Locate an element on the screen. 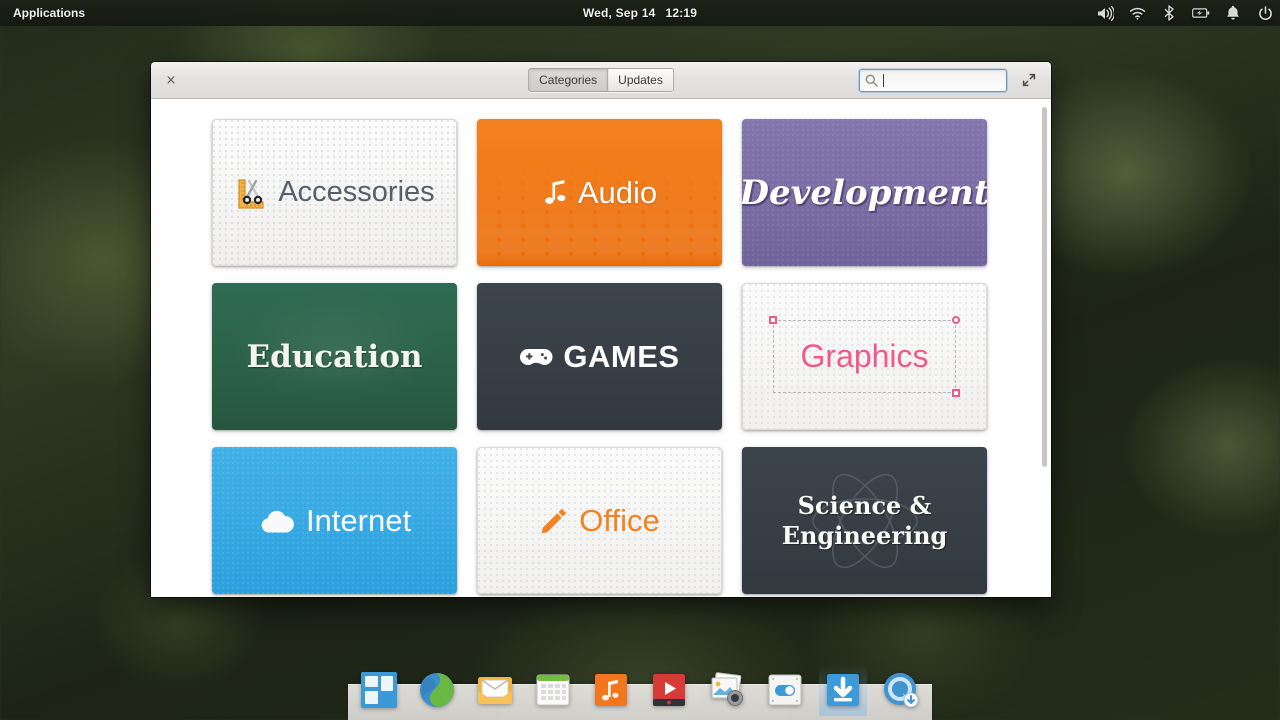 The width and height of the screenshot is (1280, 720). notification-bell-icon is located at coordinates (1233, 13).